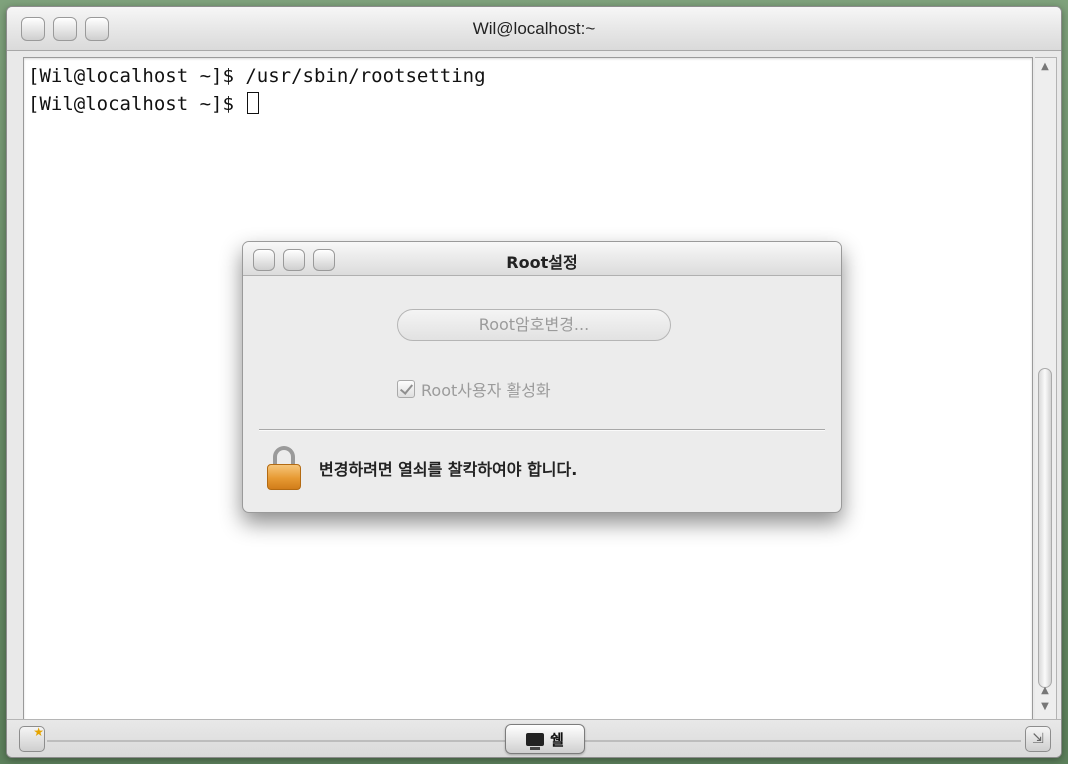 The image size is (1068, 764). I want to click on vertical-scrollbar: ▲ ▲ ▼, so click(1046, 389).